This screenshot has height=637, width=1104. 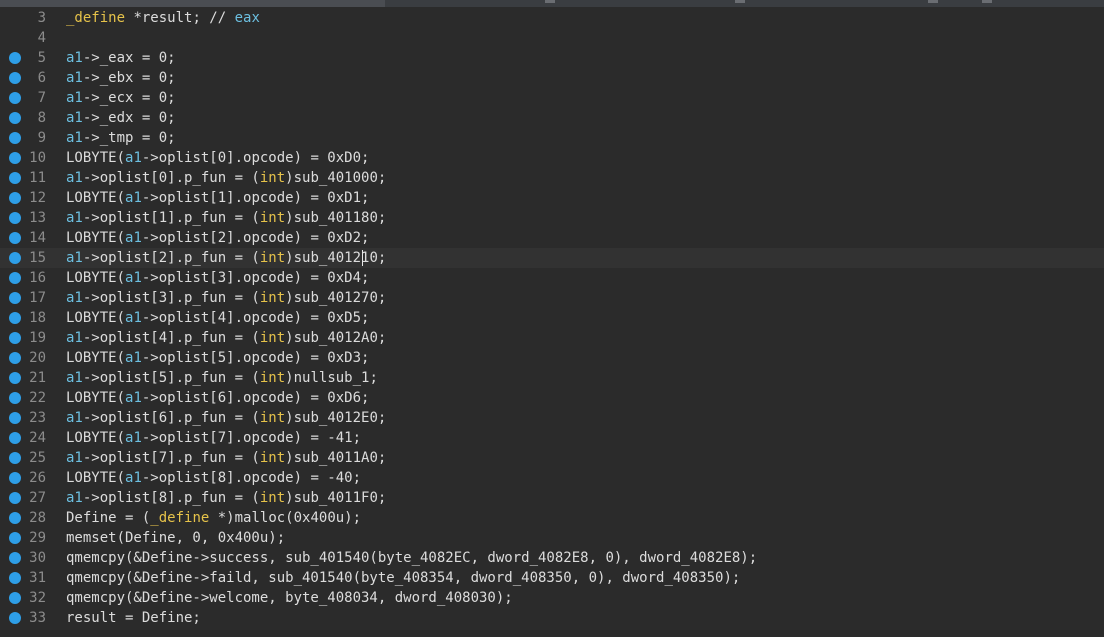 I want to click on code-line: 11 a1->oplist[0].p_fun = (int)sub_401000;, so click(x=552, y=178).